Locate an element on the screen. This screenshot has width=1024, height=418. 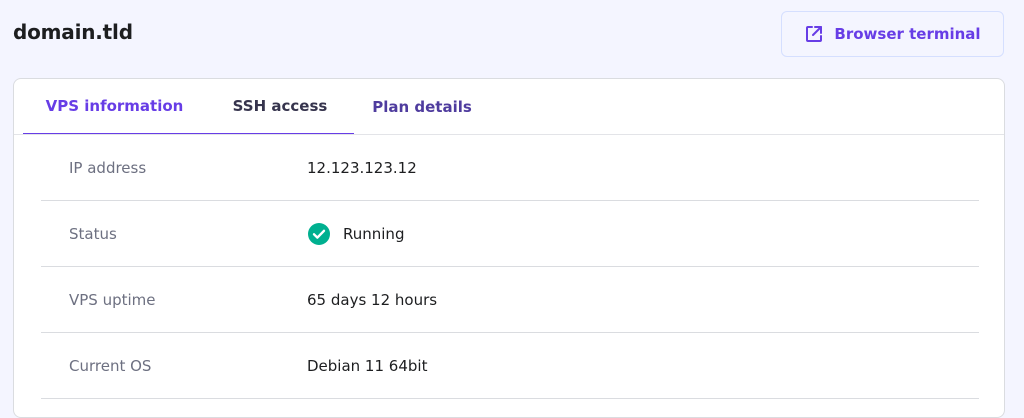
status-value: Running is located at coordinates (355, 234).